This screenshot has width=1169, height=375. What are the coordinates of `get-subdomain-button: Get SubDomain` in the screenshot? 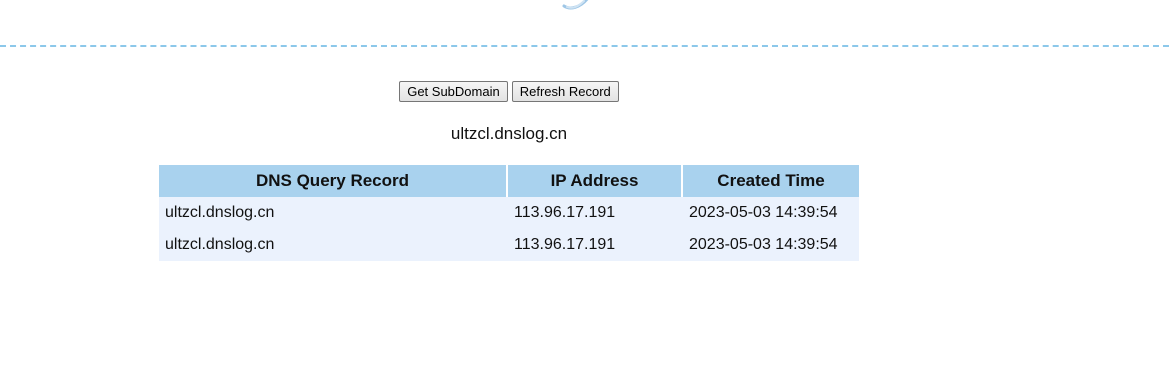 It's located at (453, 91).